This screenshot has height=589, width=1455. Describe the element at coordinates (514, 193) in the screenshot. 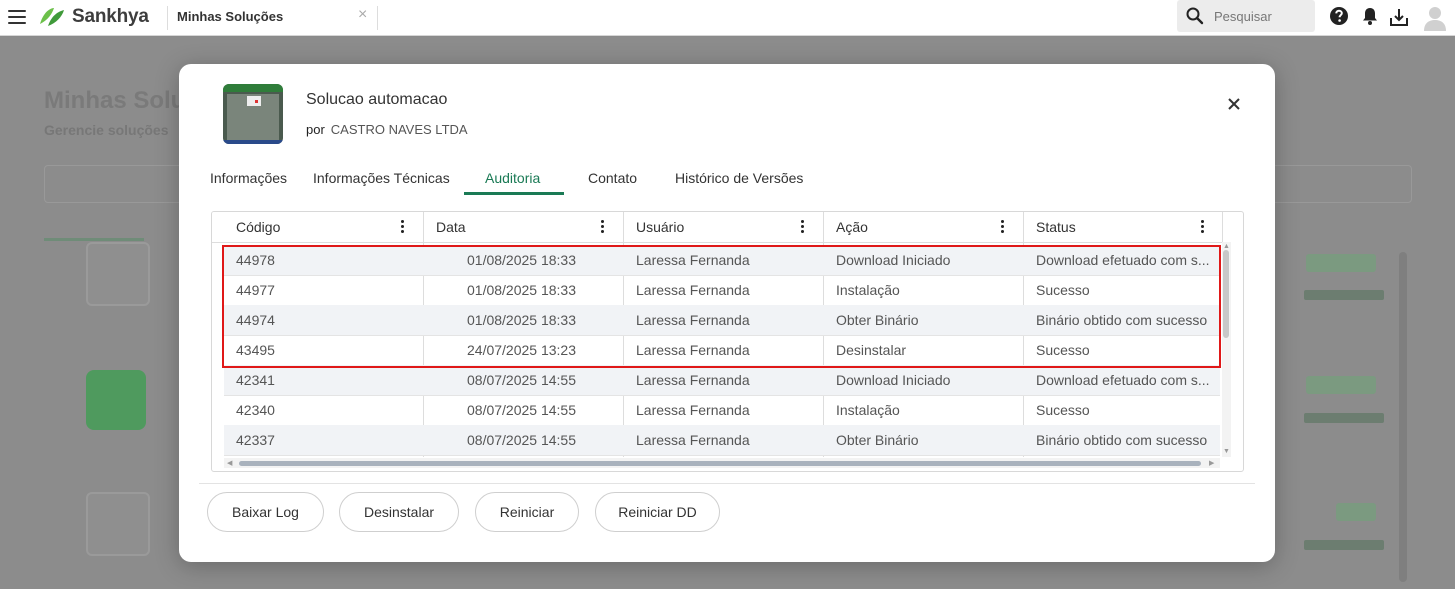

I see `active-tab-indicator` at that location.